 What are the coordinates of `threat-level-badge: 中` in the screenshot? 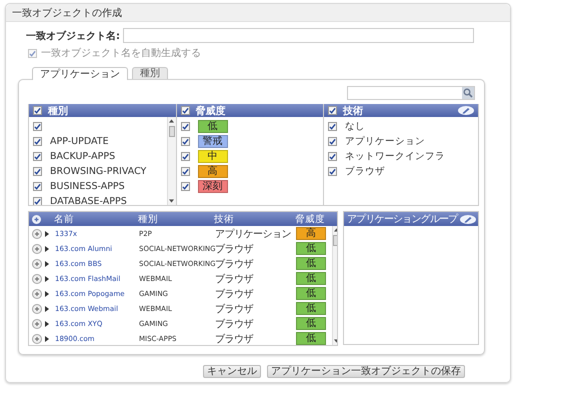 It's located at (213, 156).